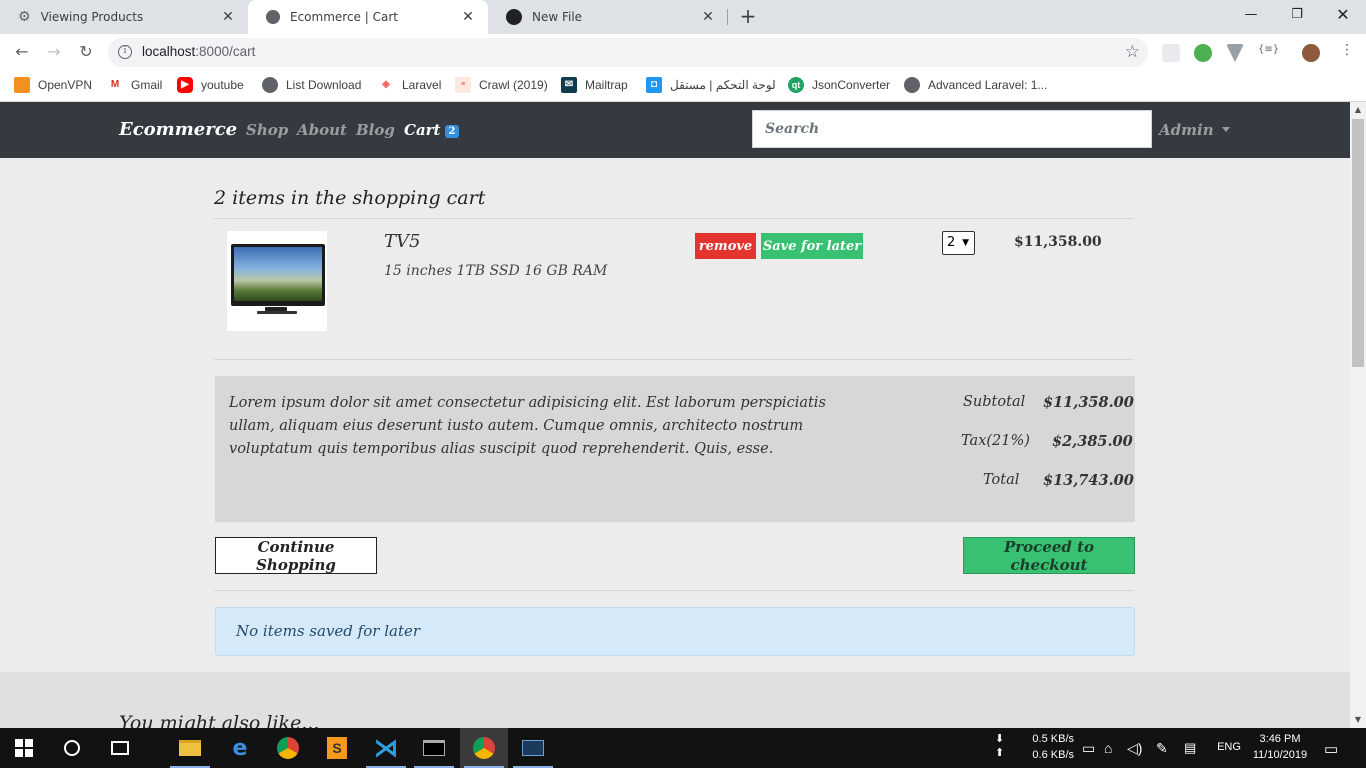 This screenshot has height=768, width=1366. Describe the element at coordinates (952, 129) in the screenshot. I see `search-input` at that location.